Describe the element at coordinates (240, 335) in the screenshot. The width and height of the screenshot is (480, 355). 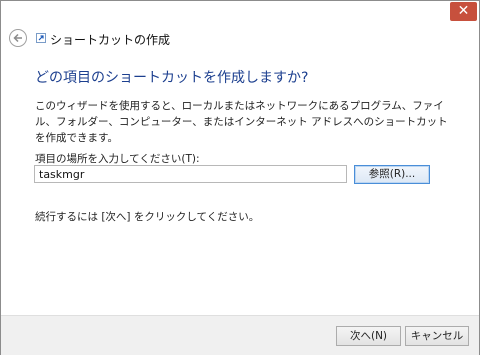
I see `footer-bar: 次へ(N) キャンセル` at that location.